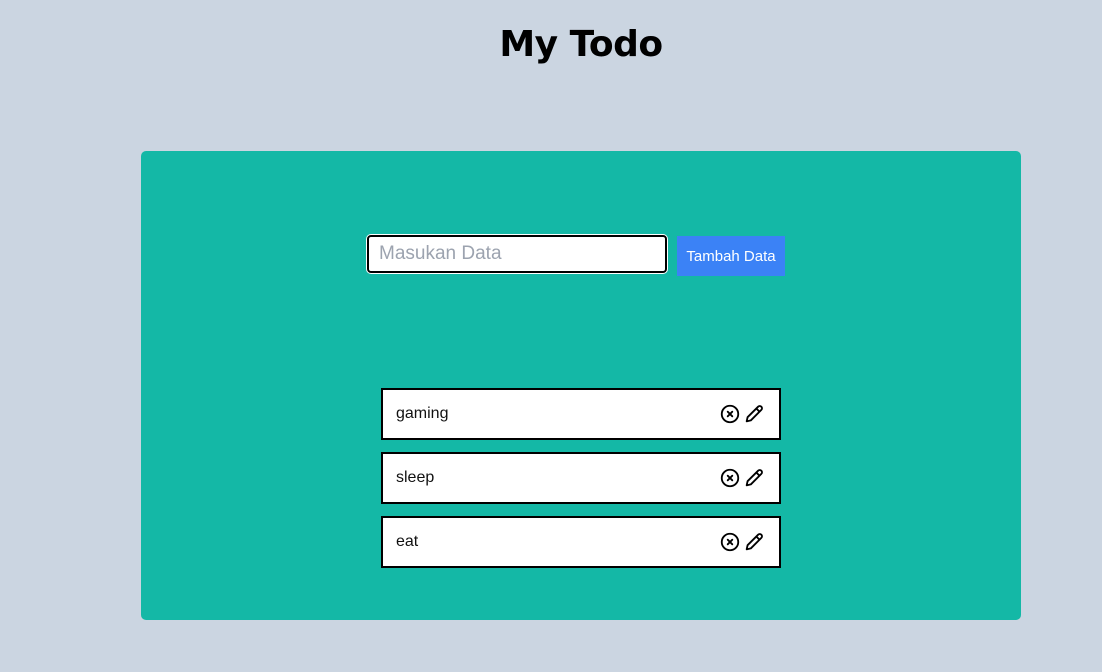 The image size is (1102, 672). Describe the element at coordinates (422, 413) in the screenshot. I see `todo-item-text: gaming` at that location.